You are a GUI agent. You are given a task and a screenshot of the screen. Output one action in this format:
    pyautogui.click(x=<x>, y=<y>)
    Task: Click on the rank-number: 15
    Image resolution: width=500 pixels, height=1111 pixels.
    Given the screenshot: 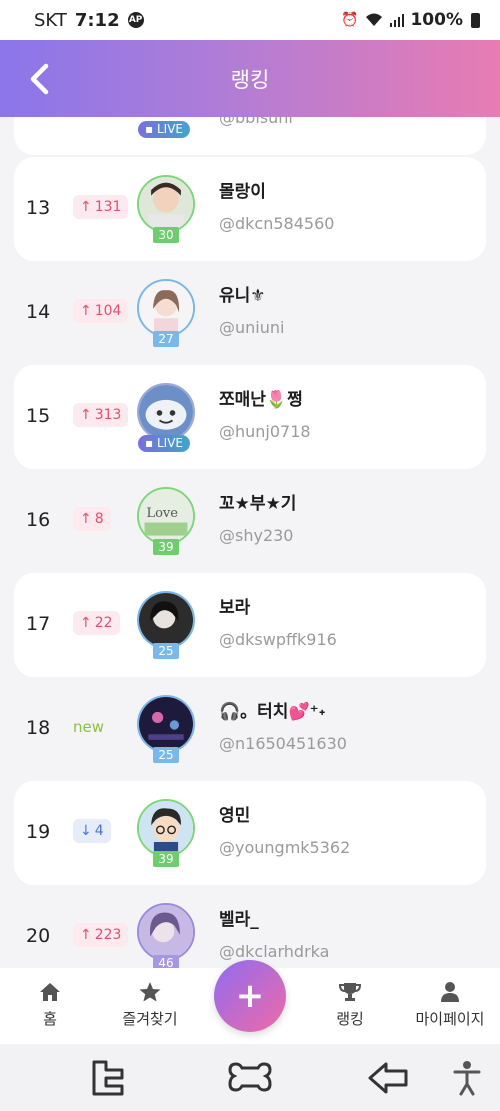 What is the action you would take?
    pyautogui.click(x=38, y=416)
    